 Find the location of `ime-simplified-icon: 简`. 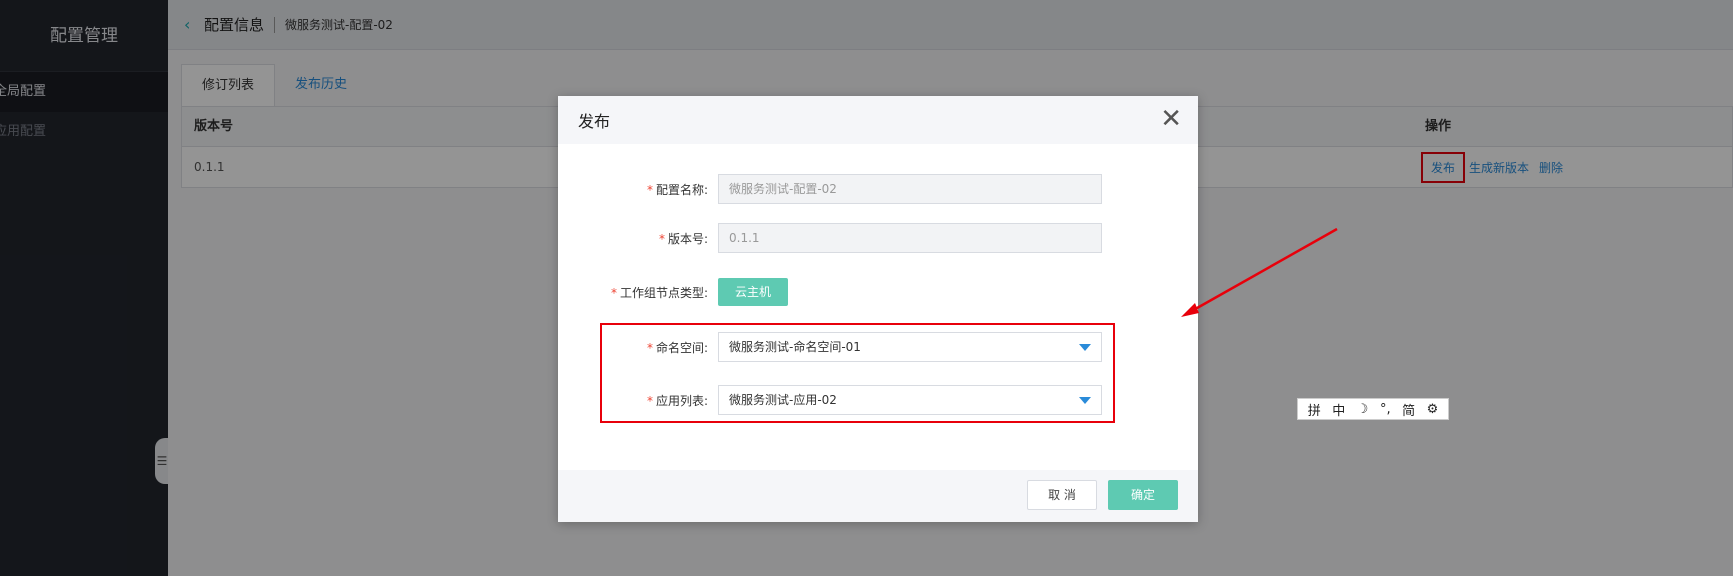

ime-simplified-icon: 简 is located at coordinates (1408, 409).